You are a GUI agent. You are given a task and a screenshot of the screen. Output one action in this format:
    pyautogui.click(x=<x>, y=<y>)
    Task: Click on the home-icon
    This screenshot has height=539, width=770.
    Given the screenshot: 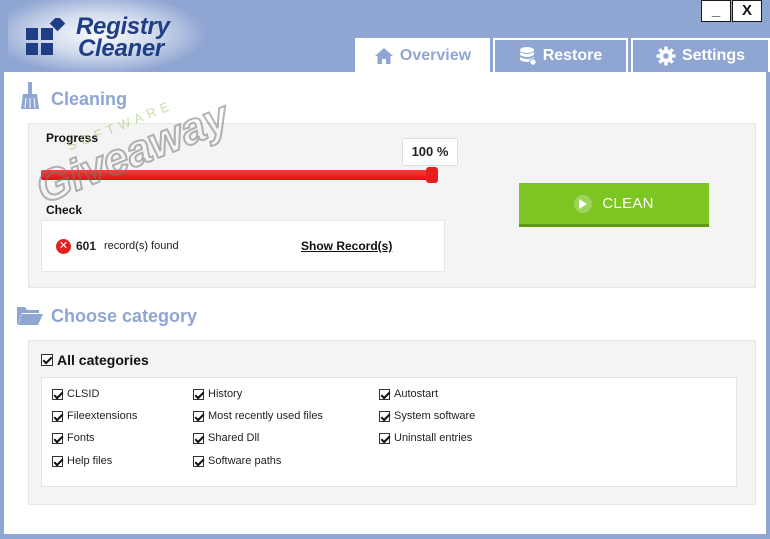 What is the action you would take?
    pyautogui.click(x=383, y=56)
    